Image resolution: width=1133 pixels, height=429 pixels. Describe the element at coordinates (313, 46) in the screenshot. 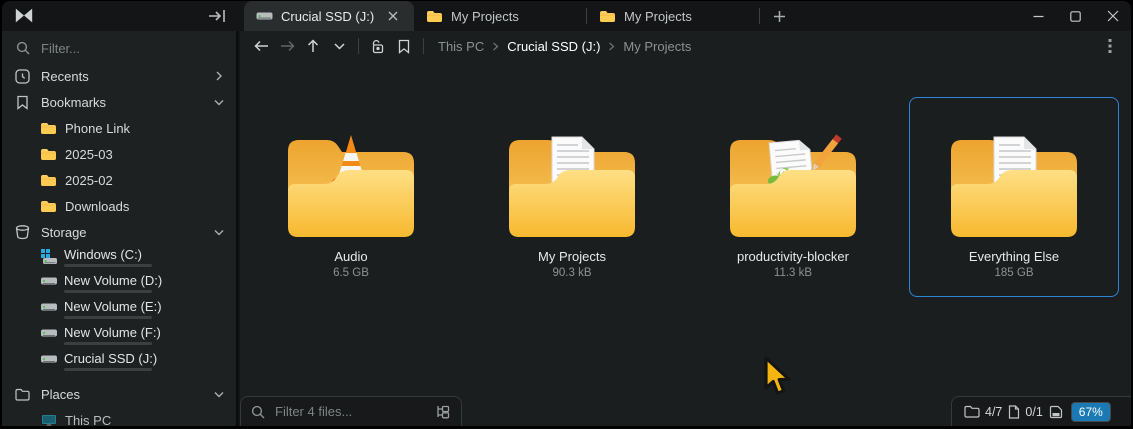

I see `up-icon` at that location.